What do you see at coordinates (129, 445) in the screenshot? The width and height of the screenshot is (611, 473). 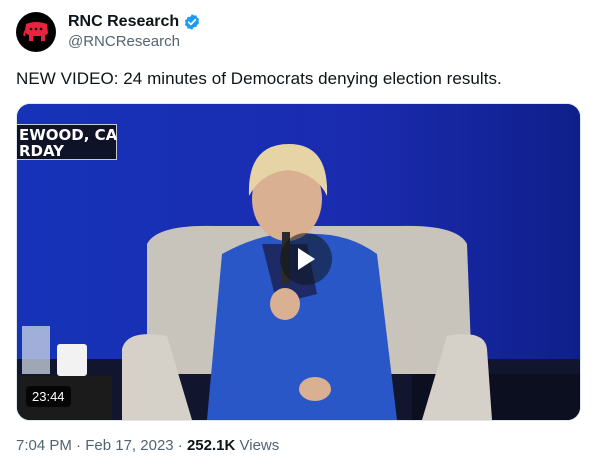 I see `tweet-date: Feb 17, 2023` at bounding box center [129, 445].